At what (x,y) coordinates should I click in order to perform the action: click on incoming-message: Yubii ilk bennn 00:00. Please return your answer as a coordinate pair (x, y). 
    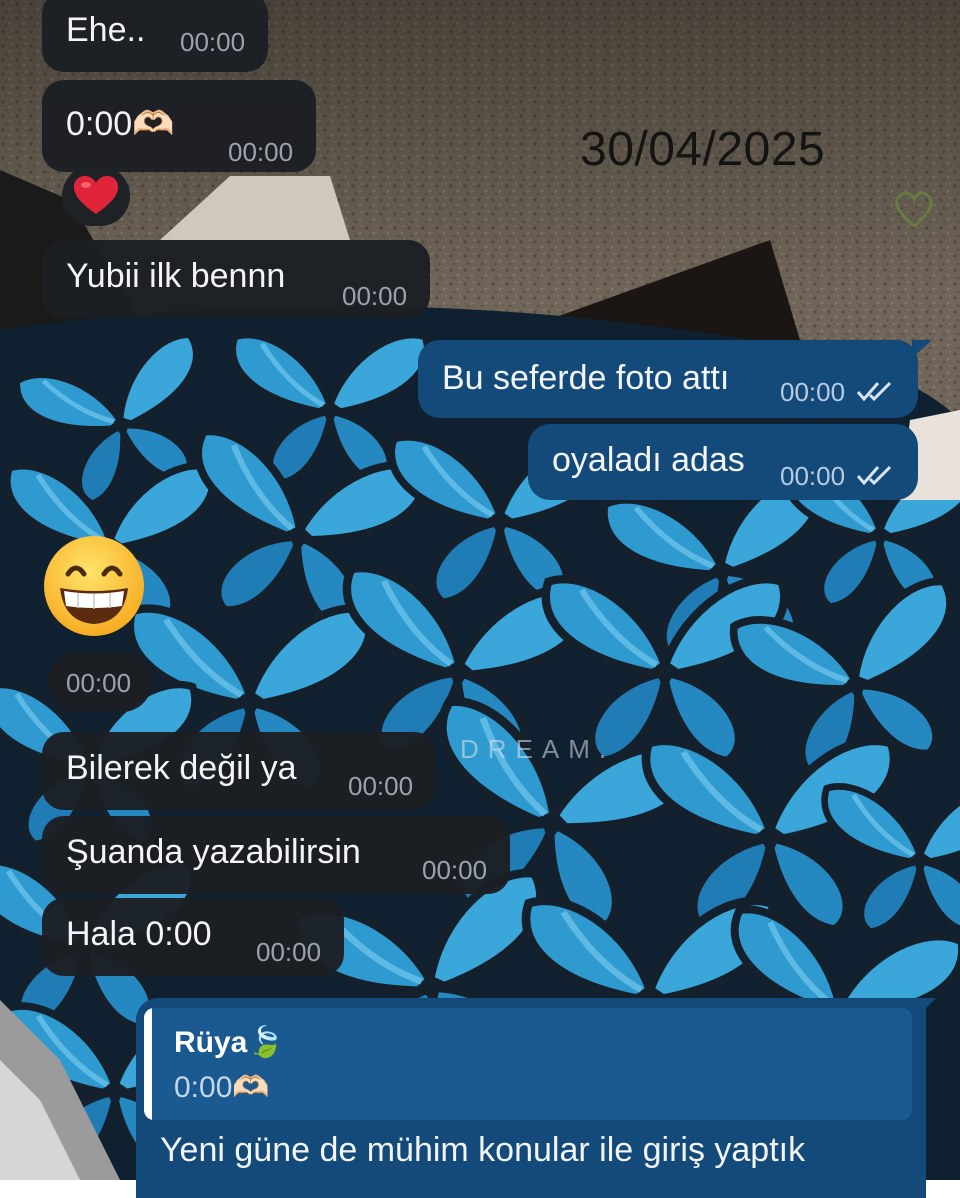
    Looking at the image, I should click on (236, 279).